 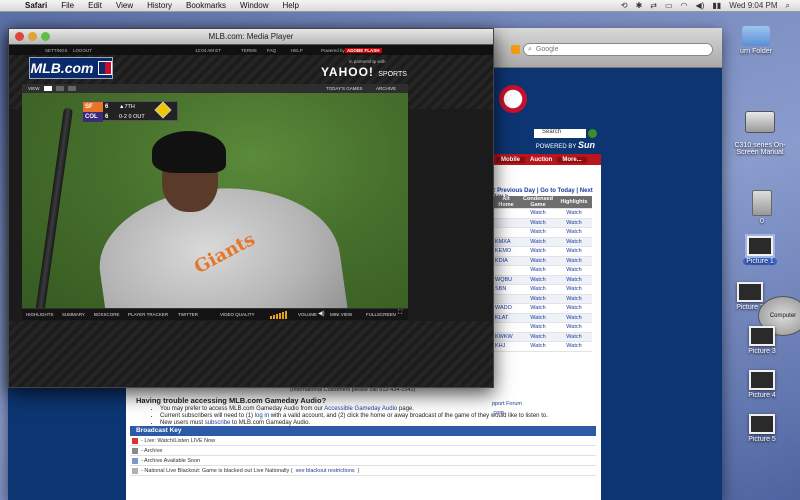 What do you see at coordinates (762, 428) in the screenshot?
I see `desktop-picture-5: Picture 5` at bounding box center [762, 428].